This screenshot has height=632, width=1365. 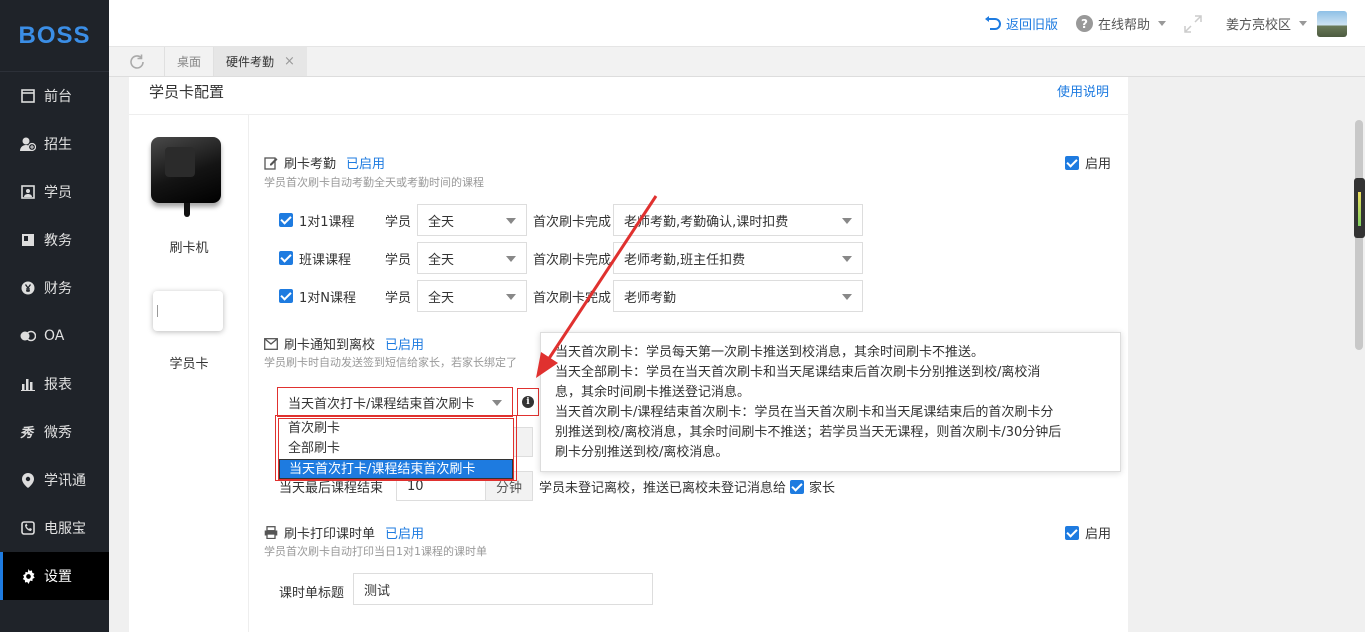 What do you see at coordinates (390, 362) in the screenshot?
I see `notify-desc: 学员刷卡时自动发送签到短信给家长，若家长绑定了` at bounding box center [390, 362].